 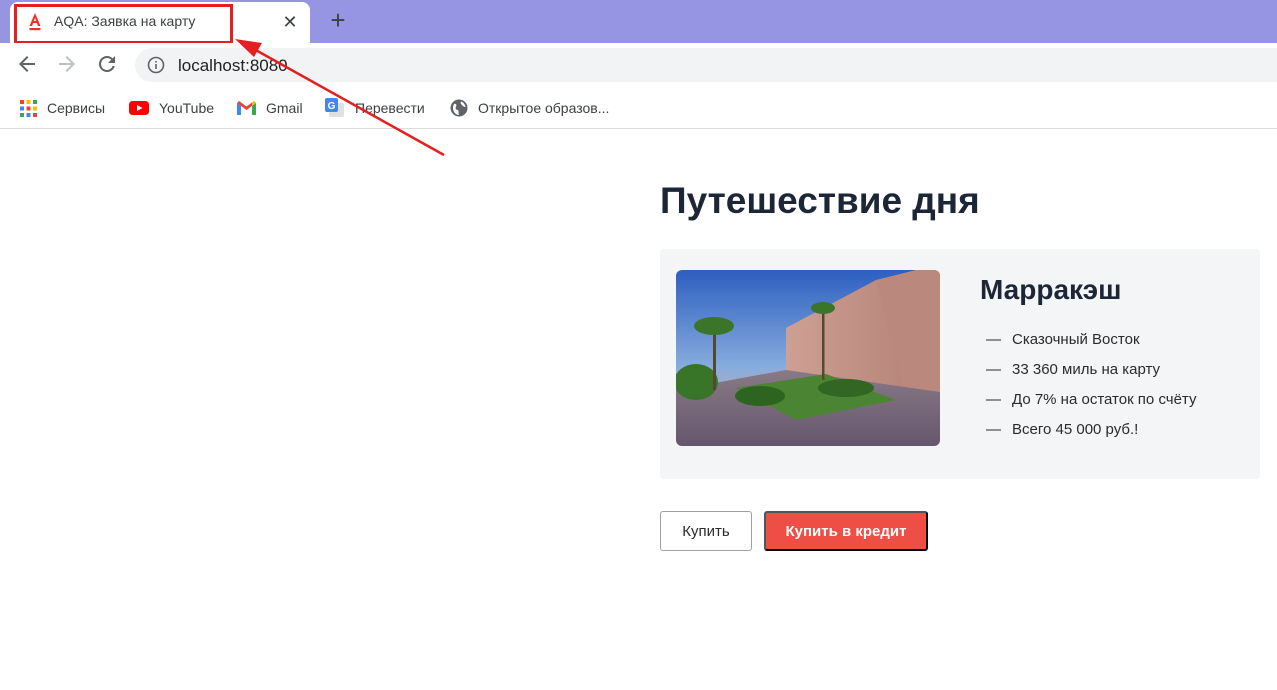 I want to click on google-translate-icon: G, so click(x=334, y=107).